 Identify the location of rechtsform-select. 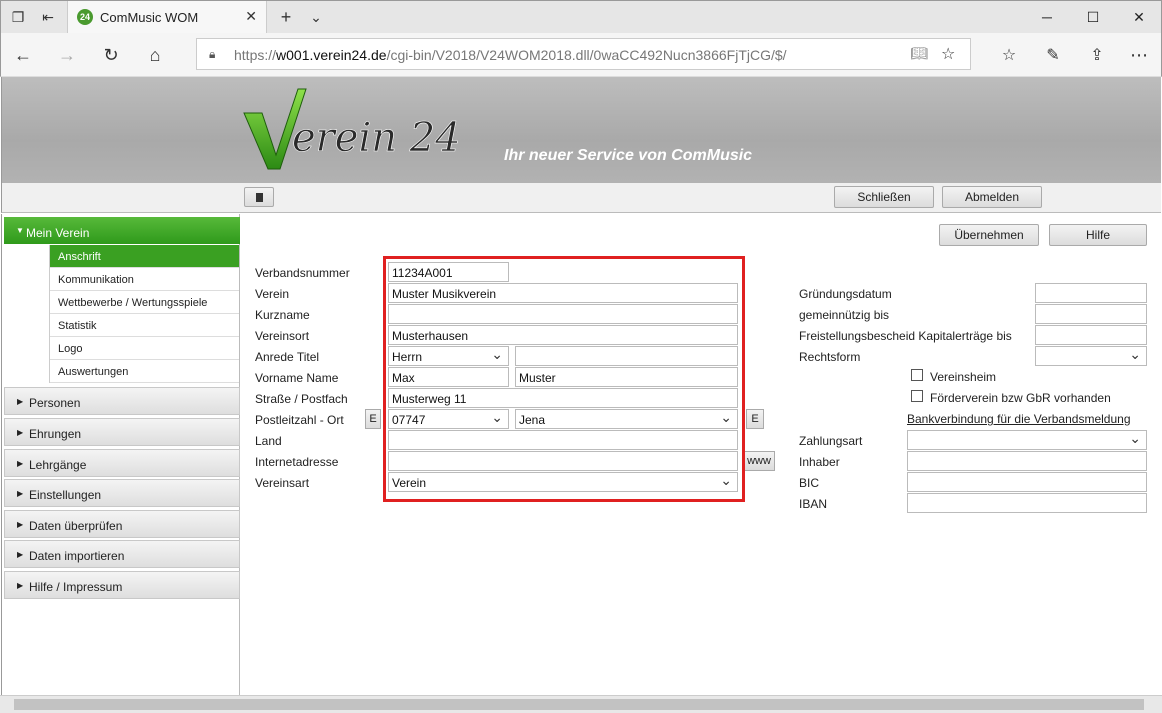
(1091, 356).